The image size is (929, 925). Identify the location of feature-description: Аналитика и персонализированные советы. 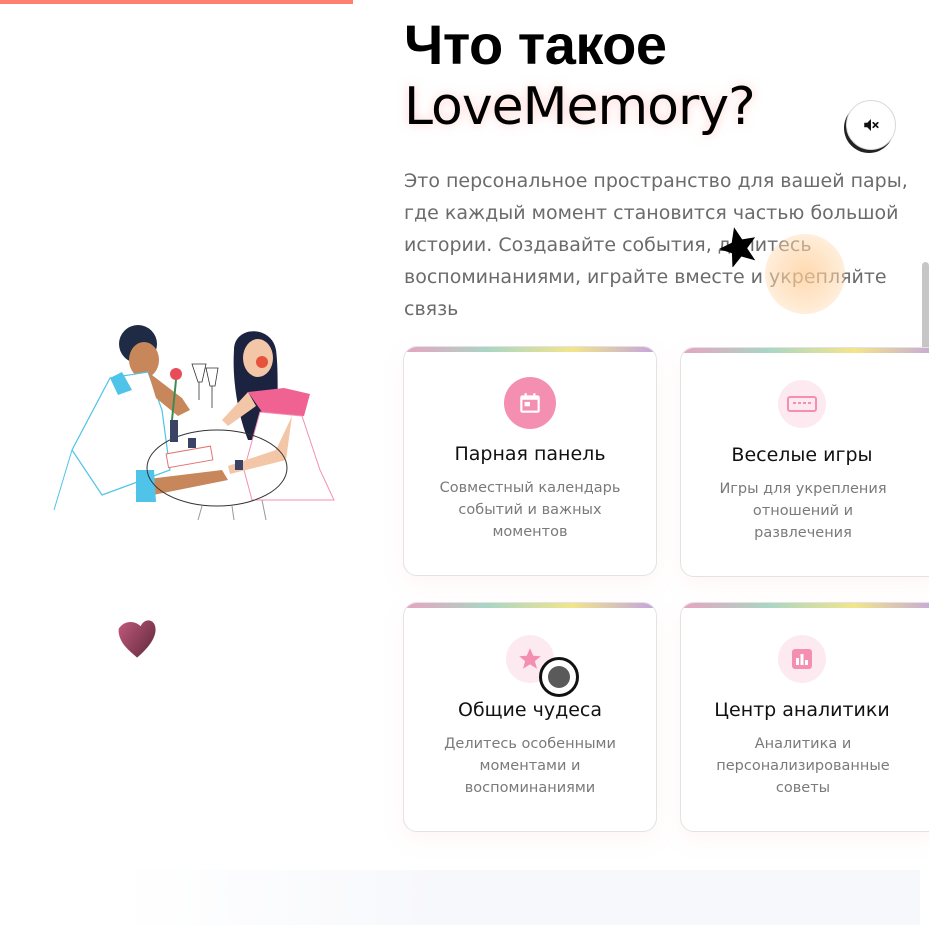
(803, 766).